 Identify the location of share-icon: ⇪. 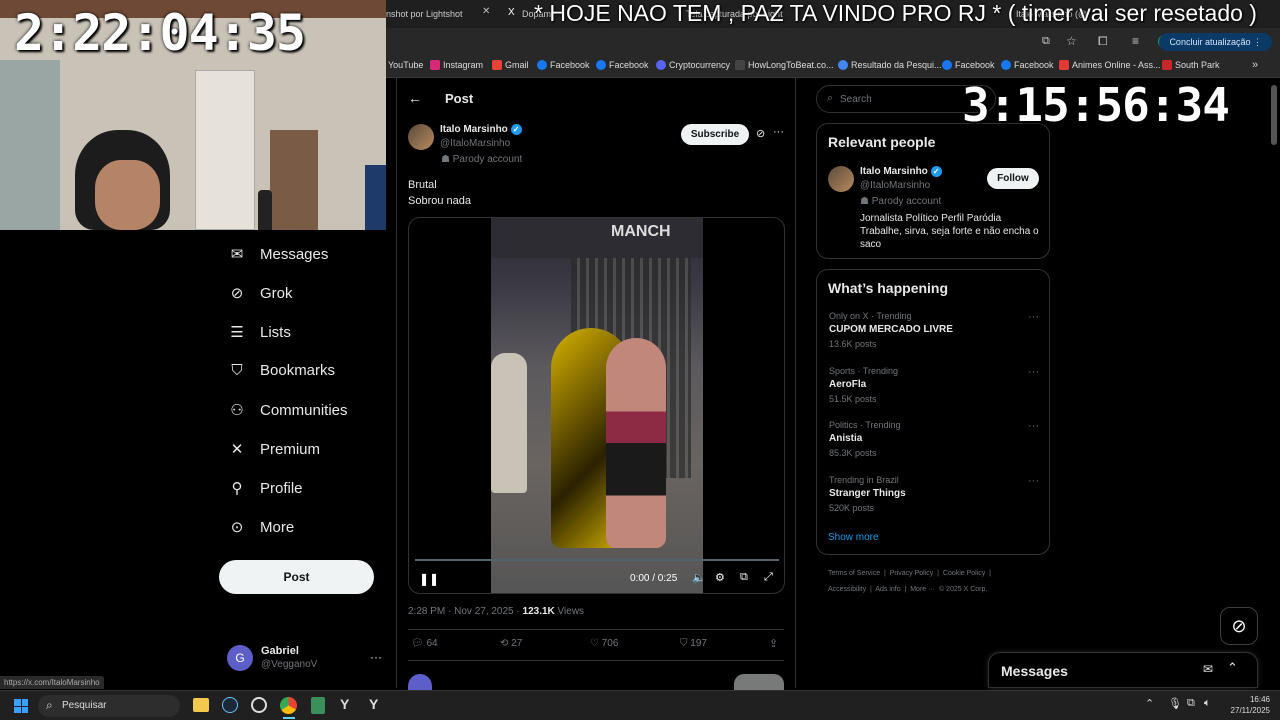
(773, 643).